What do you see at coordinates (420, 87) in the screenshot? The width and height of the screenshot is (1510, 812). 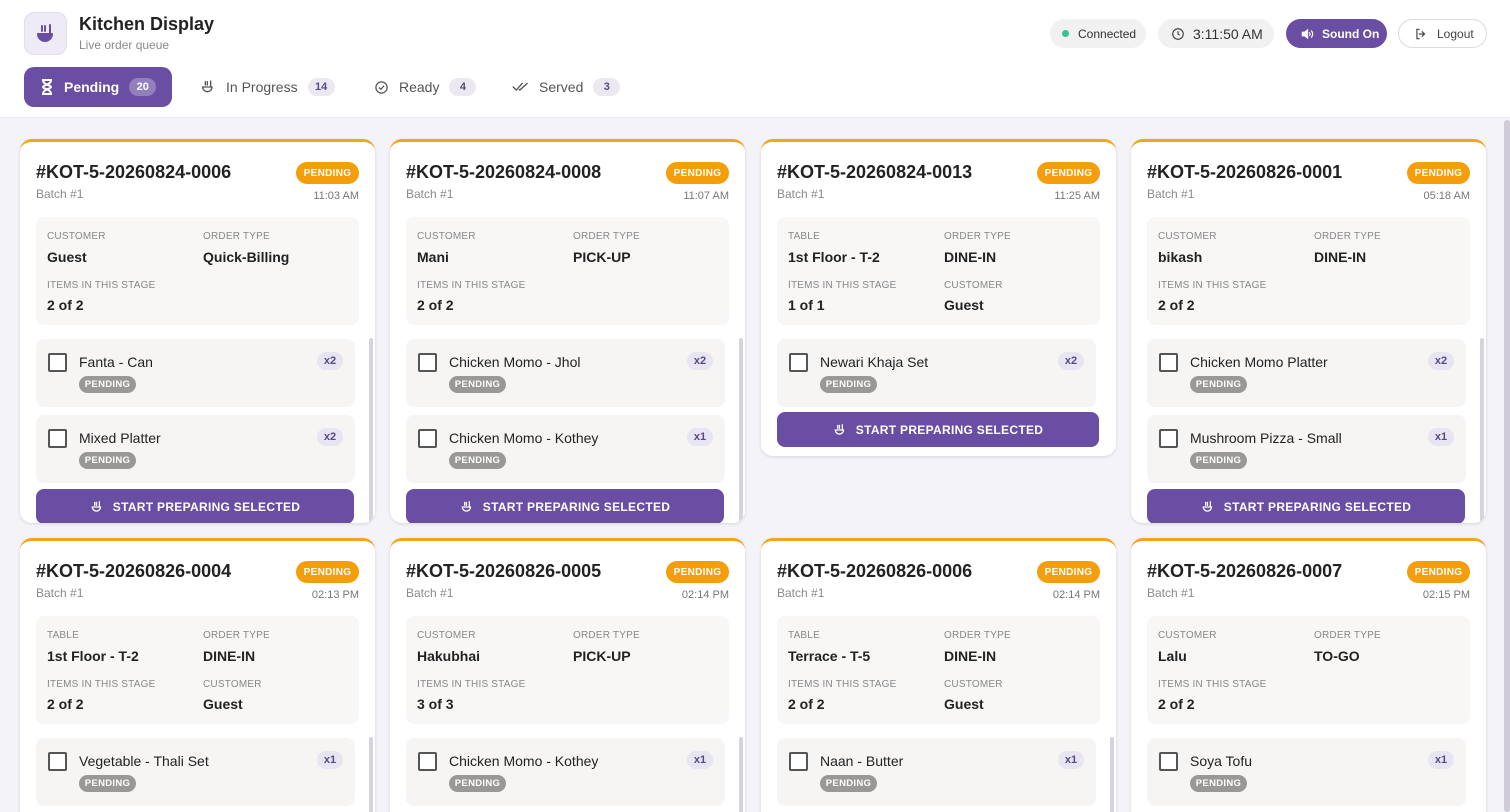 I see `tab-ready: Ready 4` at bounding box center [420, 87].